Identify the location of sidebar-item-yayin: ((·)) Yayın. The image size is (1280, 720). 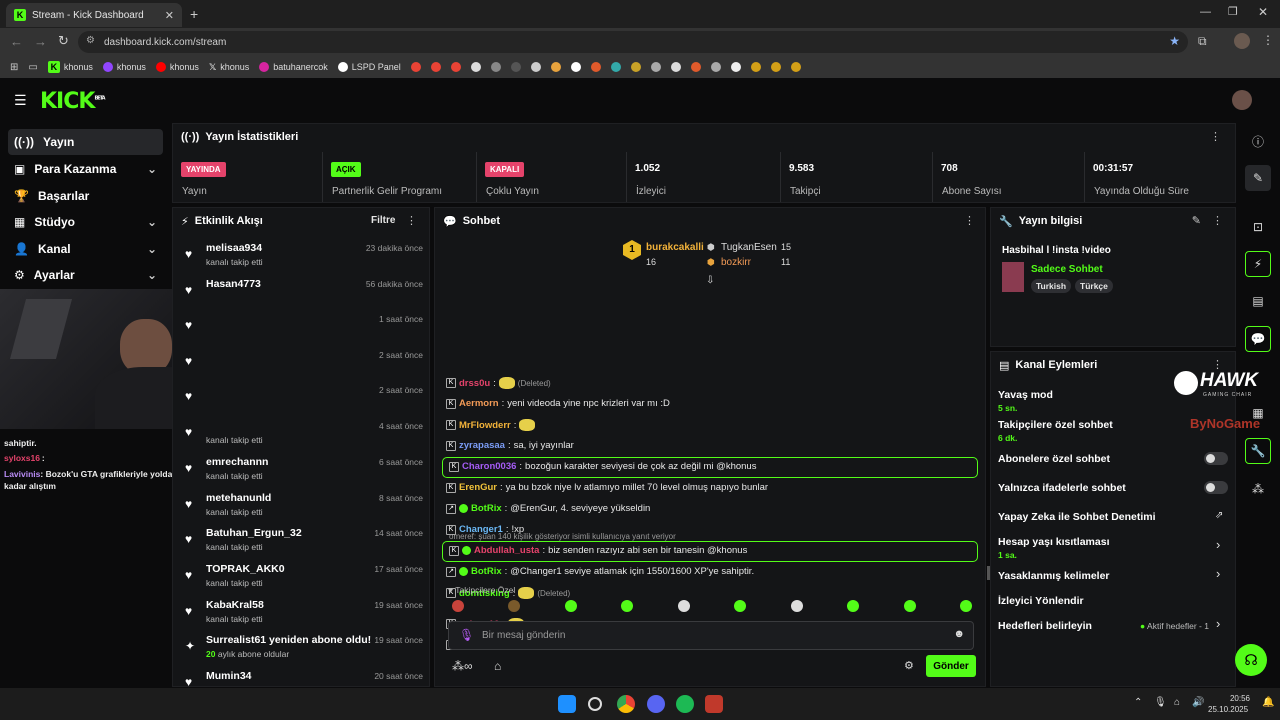
(85, 142).